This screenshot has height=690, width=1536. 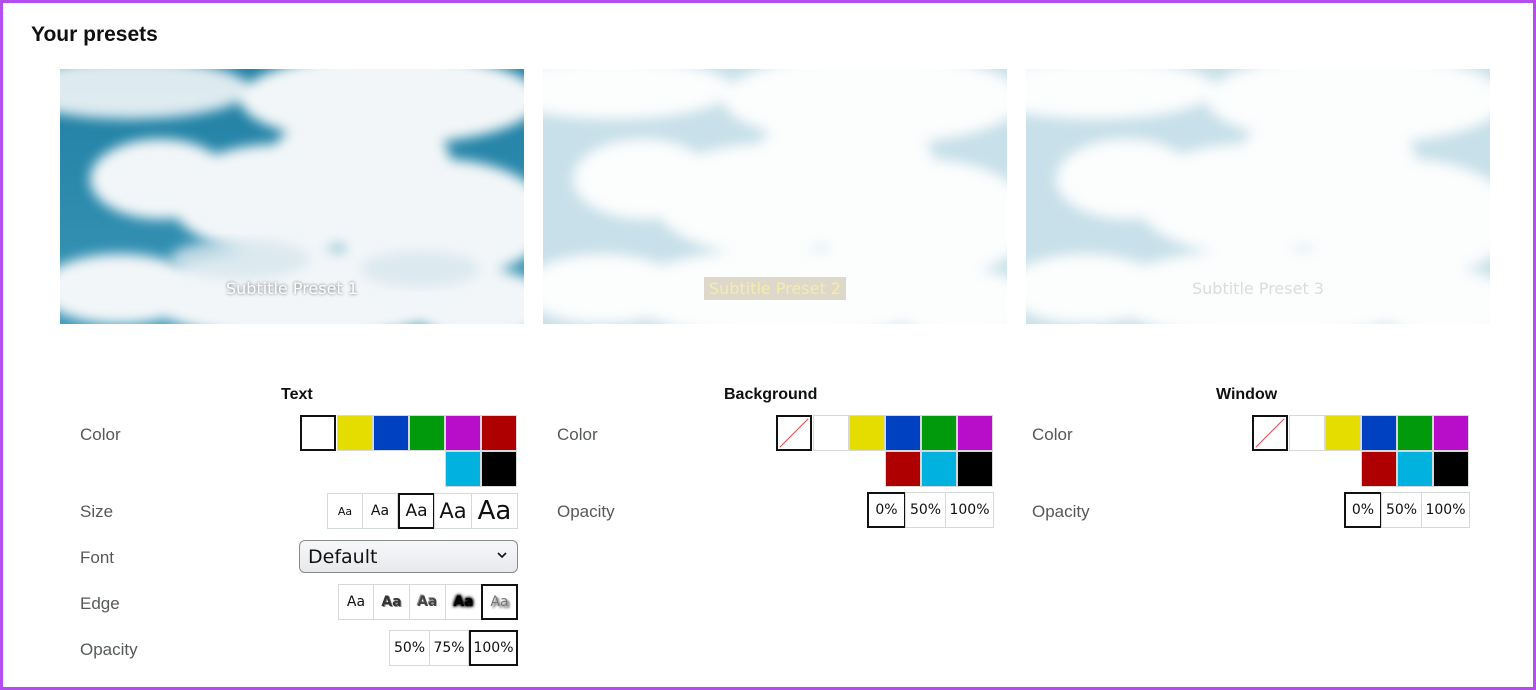 I want to click on text-color-red, so click(x=499, y=433).